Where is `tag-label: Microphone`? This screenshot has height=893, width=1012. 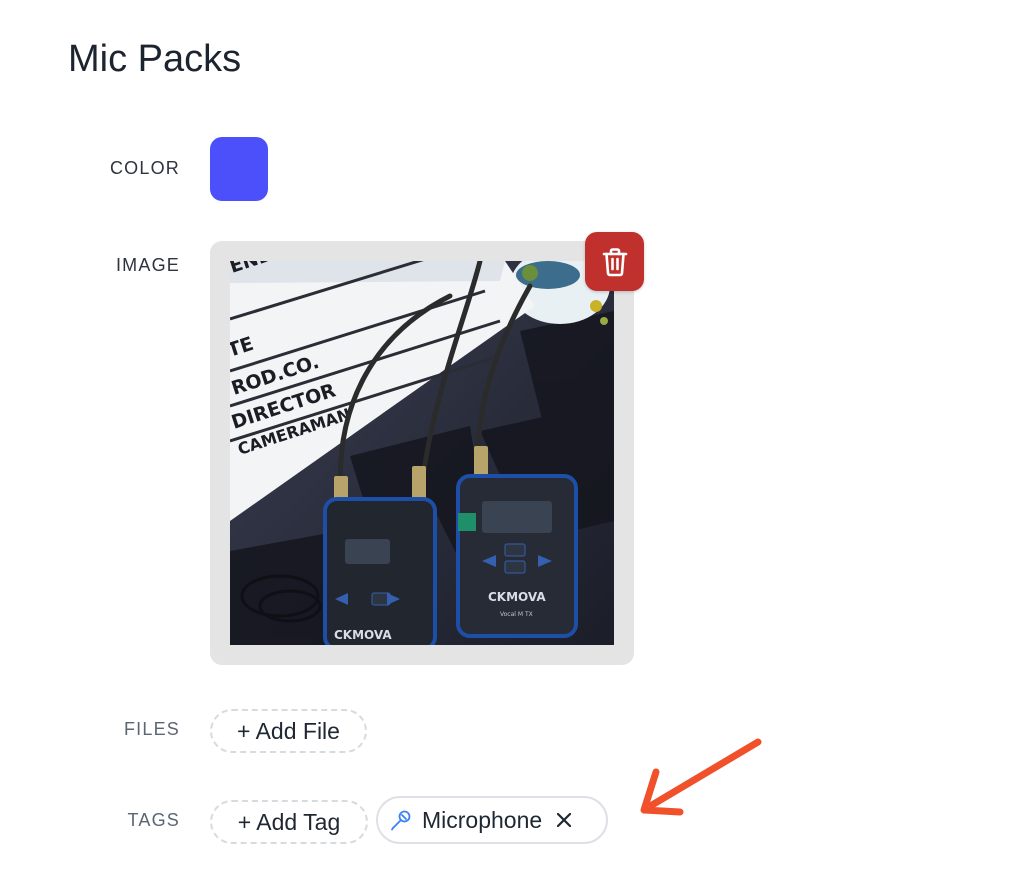 tag-label: Microphone is located at coordinates (482, 819).